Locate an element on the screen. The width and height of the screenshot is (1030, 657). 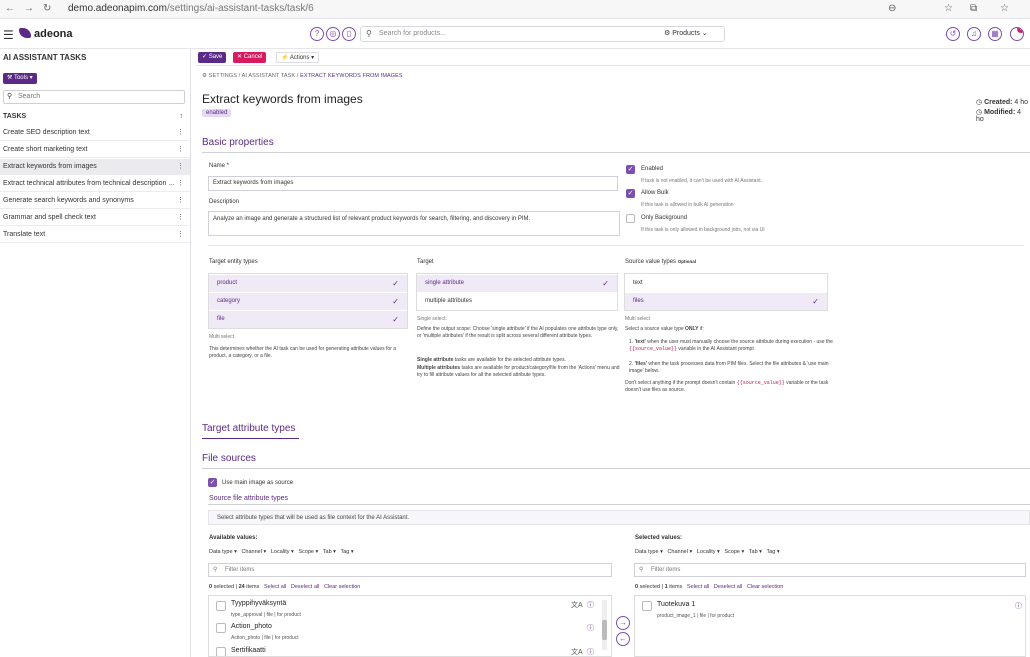
forward-icon: → is located at coordinates (29, 8).